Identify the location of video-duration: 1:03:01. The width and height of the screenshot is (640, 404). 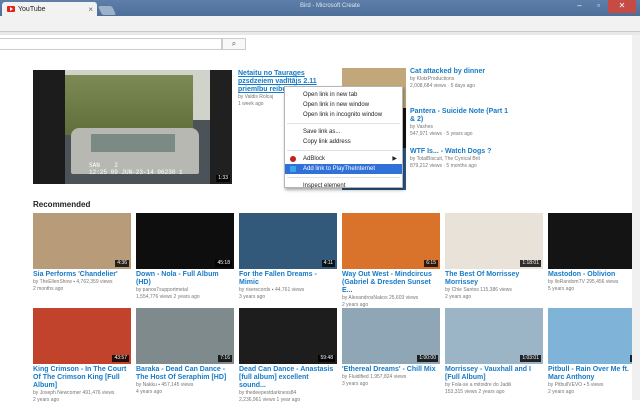
(530, 358).